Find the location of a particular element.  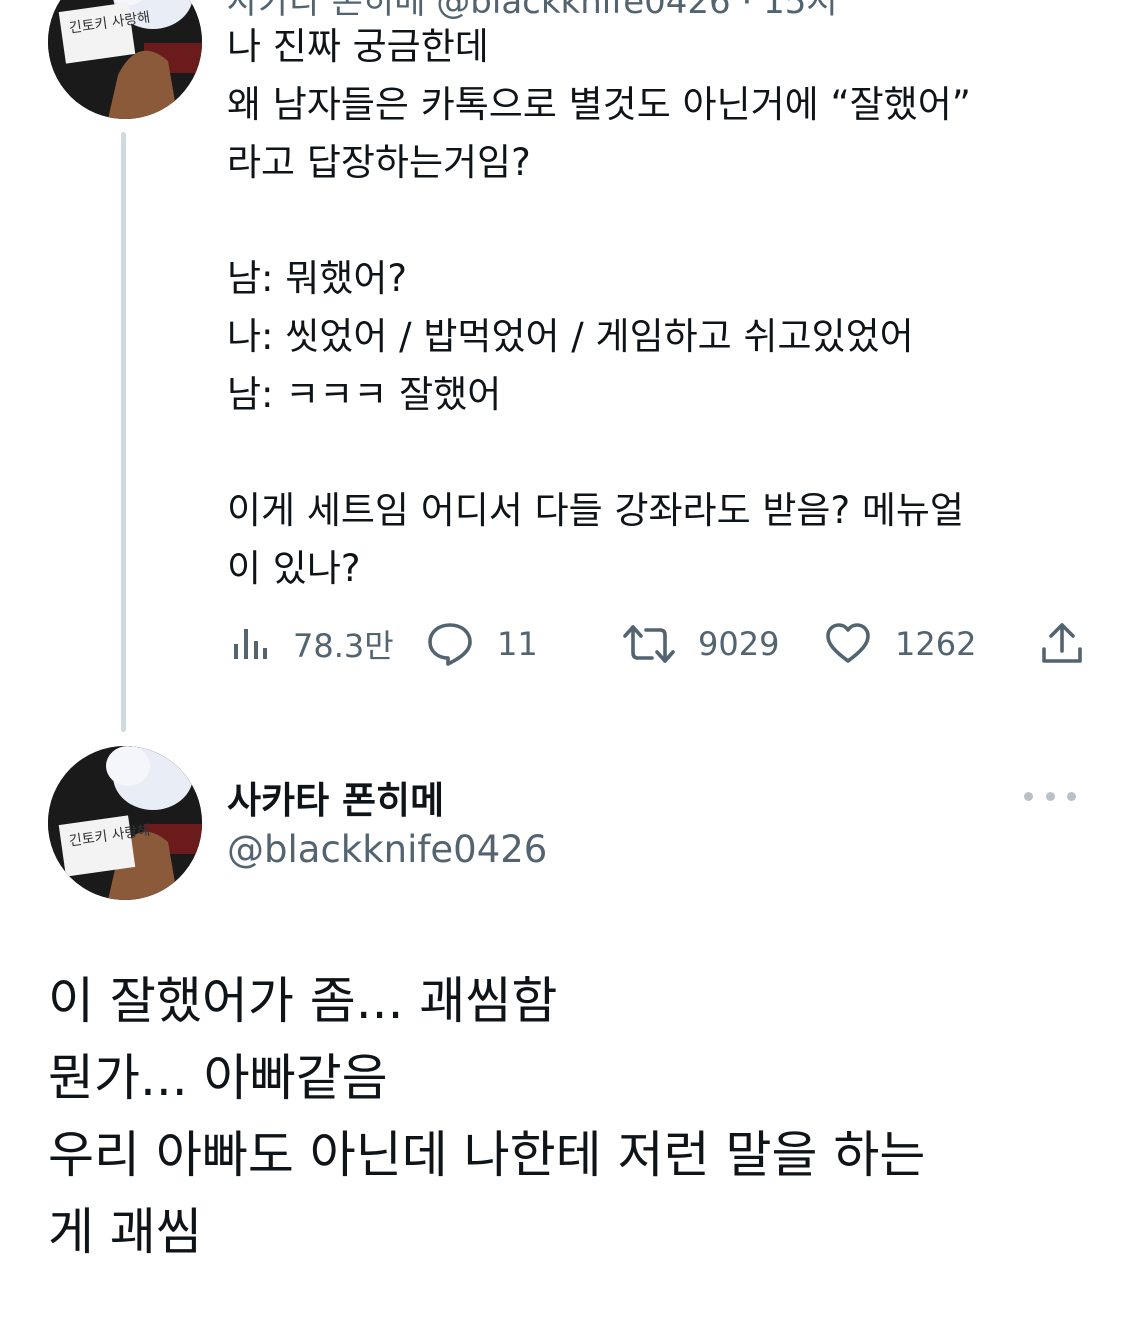

author-handle: @blackknife0426 is located at coordinates (387, 849).